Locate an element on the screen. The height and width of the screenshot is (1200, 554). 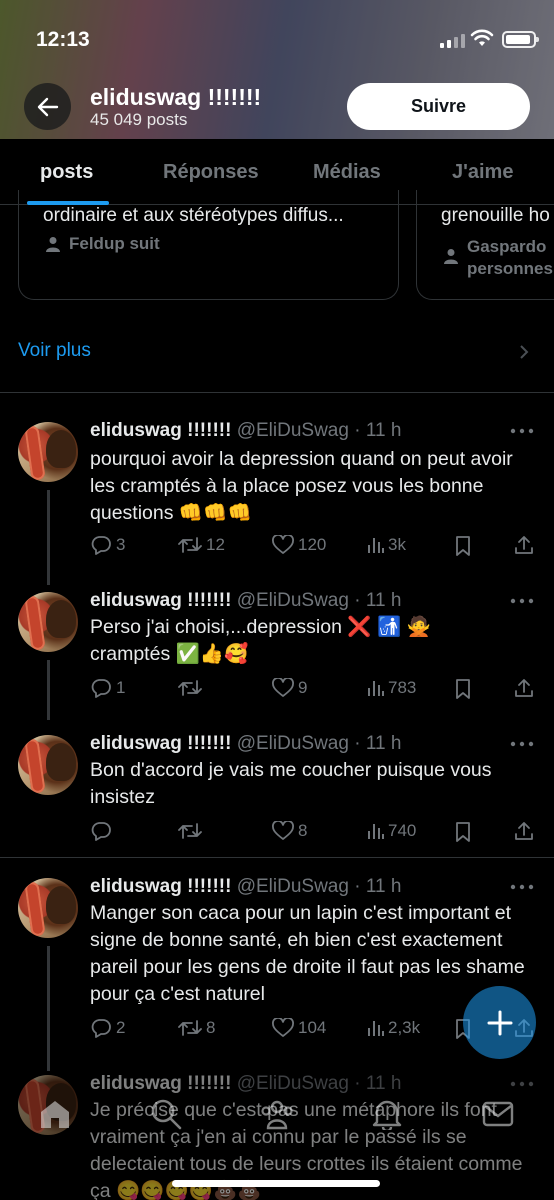
bell-icon is located at coordinates (387, 1114).